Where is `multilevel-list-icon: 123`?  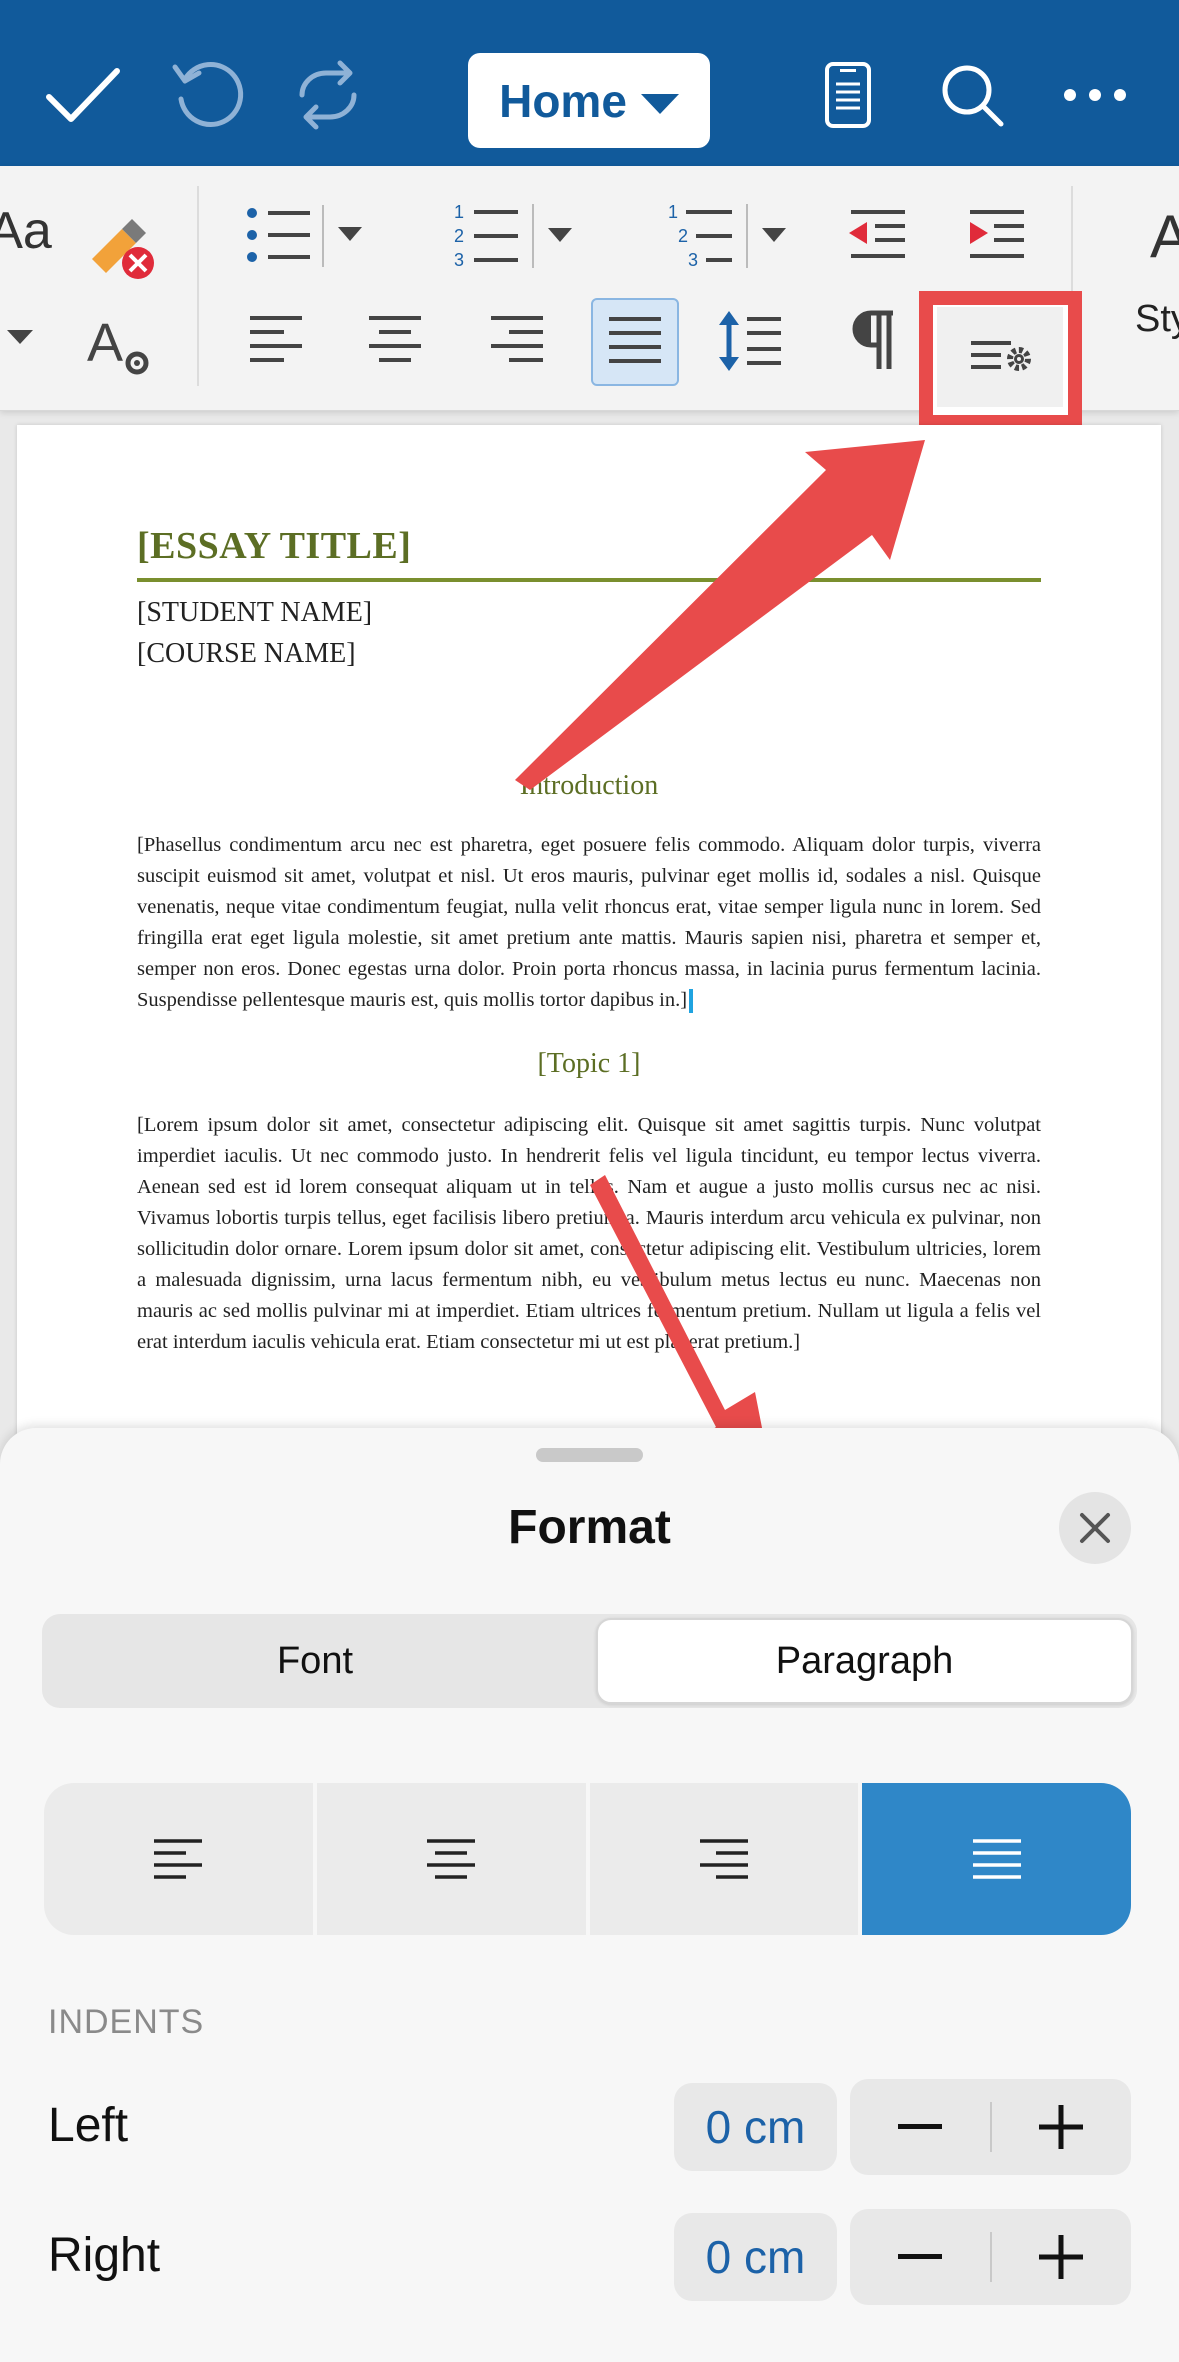
multilevel-list-icon: 123 is located at coordinates (727, 236).